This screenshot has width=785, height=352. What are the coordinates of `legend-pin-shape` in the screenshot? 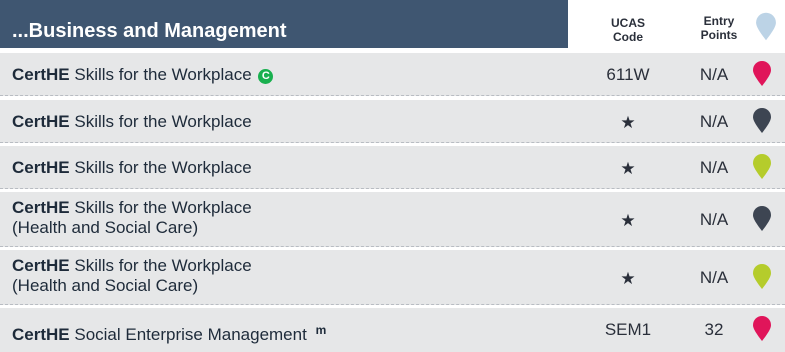 It's located at (766, 26).